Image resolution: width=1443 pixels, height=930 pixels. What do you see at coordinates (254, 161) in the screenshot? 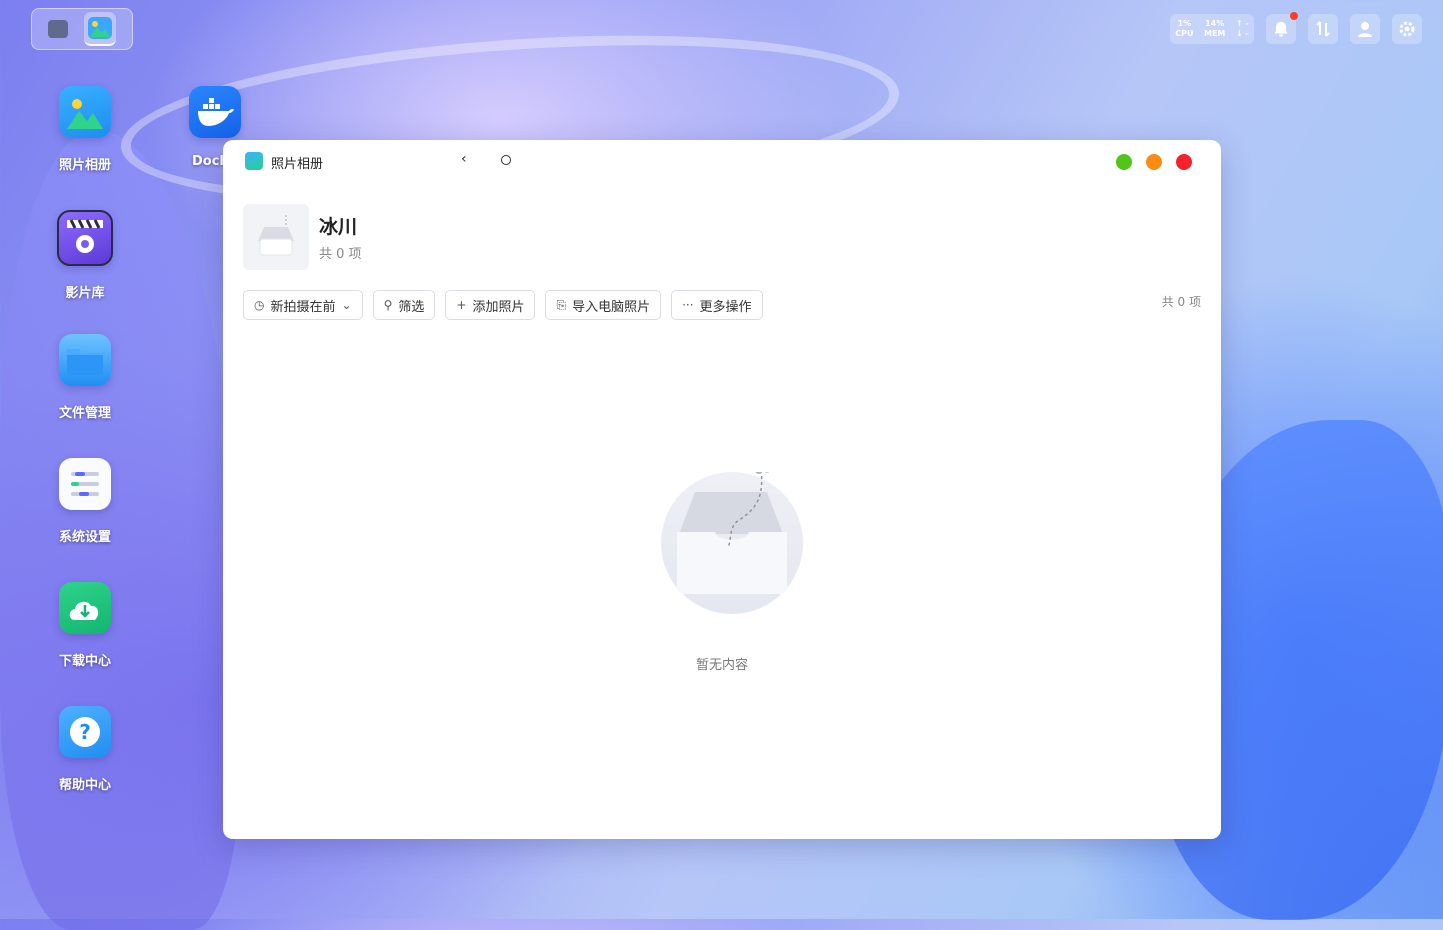
I see `photos-app-icon` at bounding box center [254, 161].